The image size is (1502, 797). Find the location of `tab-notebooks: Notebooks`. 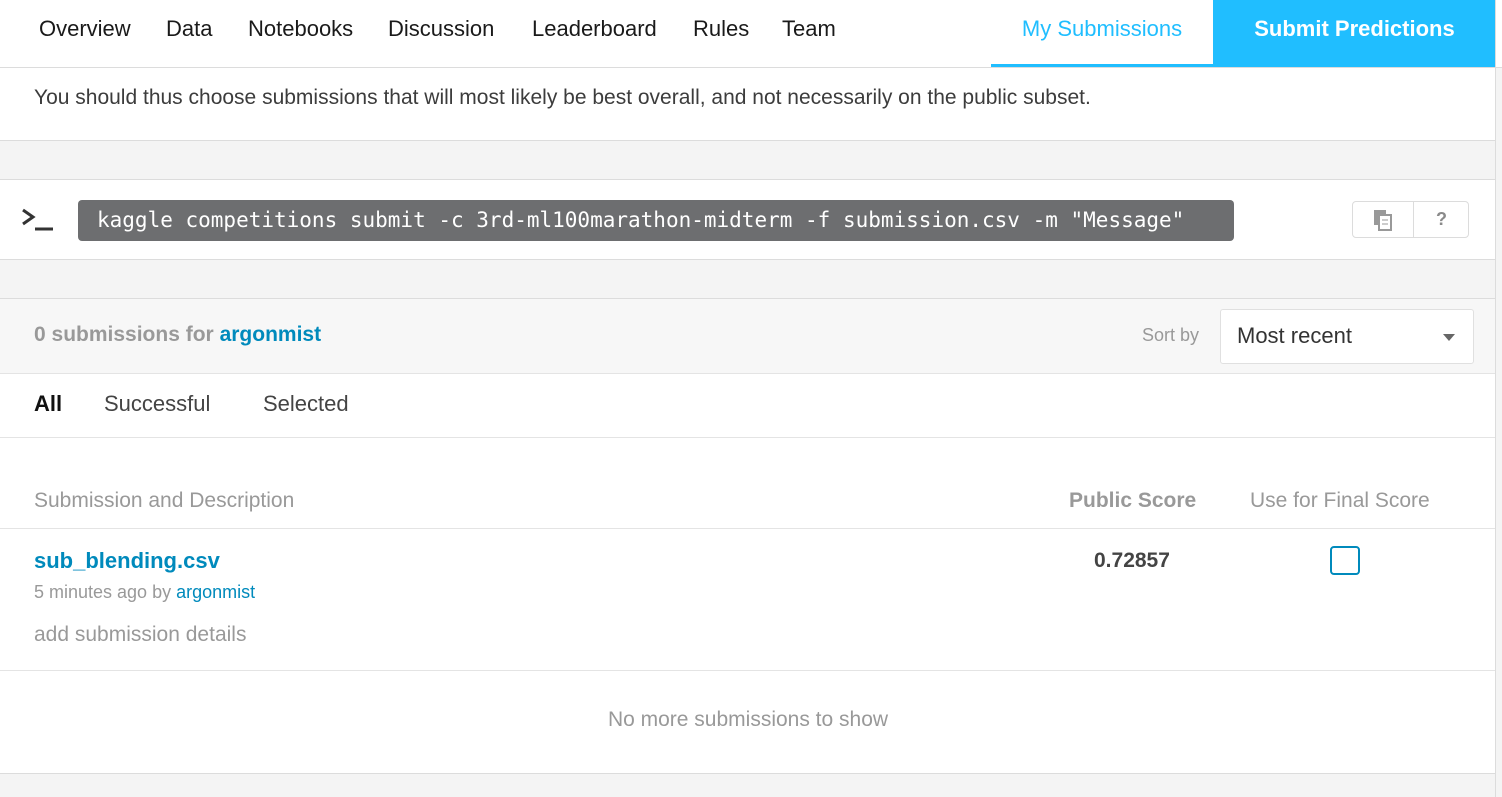

tab-notebooks: Notebooks is located at coordinates (300, 29).